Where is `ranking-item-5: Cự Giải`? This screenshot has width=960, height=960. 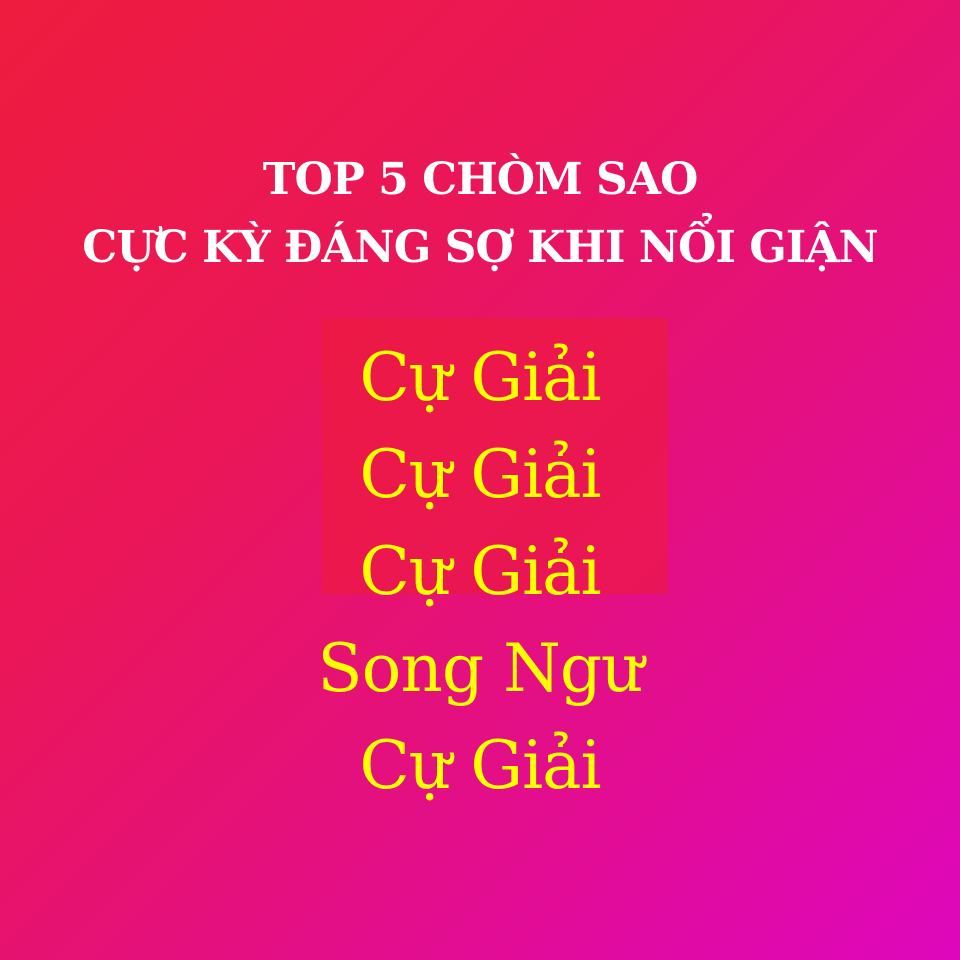 ranking-item-5: Cự Giải is located at coordinates (480, 765).